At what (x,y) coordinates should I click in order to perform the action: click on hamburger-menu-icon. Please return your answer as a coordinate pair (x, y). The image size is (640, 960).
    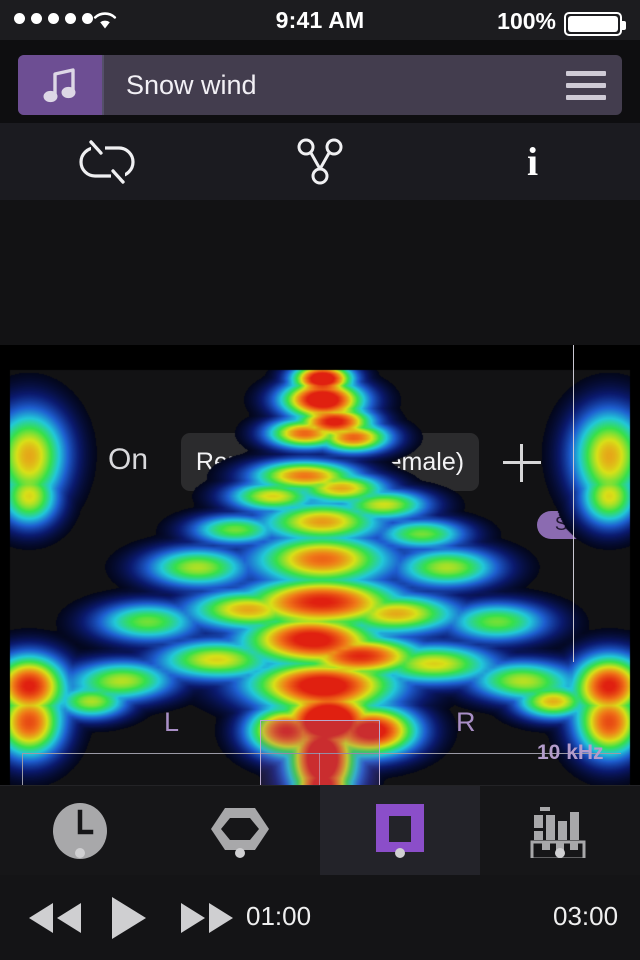
    Looking at the image, I should click on (586, 85).